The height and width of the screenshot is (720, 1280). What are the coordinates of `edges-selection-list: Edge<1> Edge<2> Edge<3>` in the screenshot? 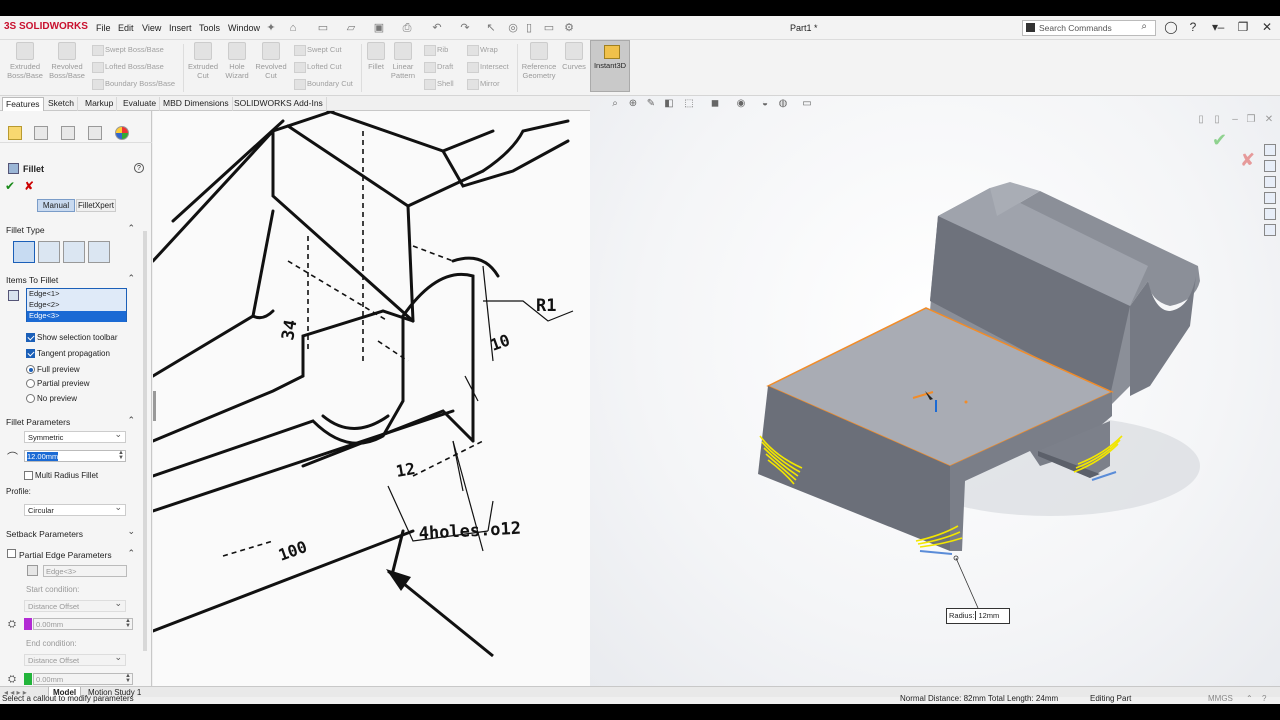 It's located at (76, 305).